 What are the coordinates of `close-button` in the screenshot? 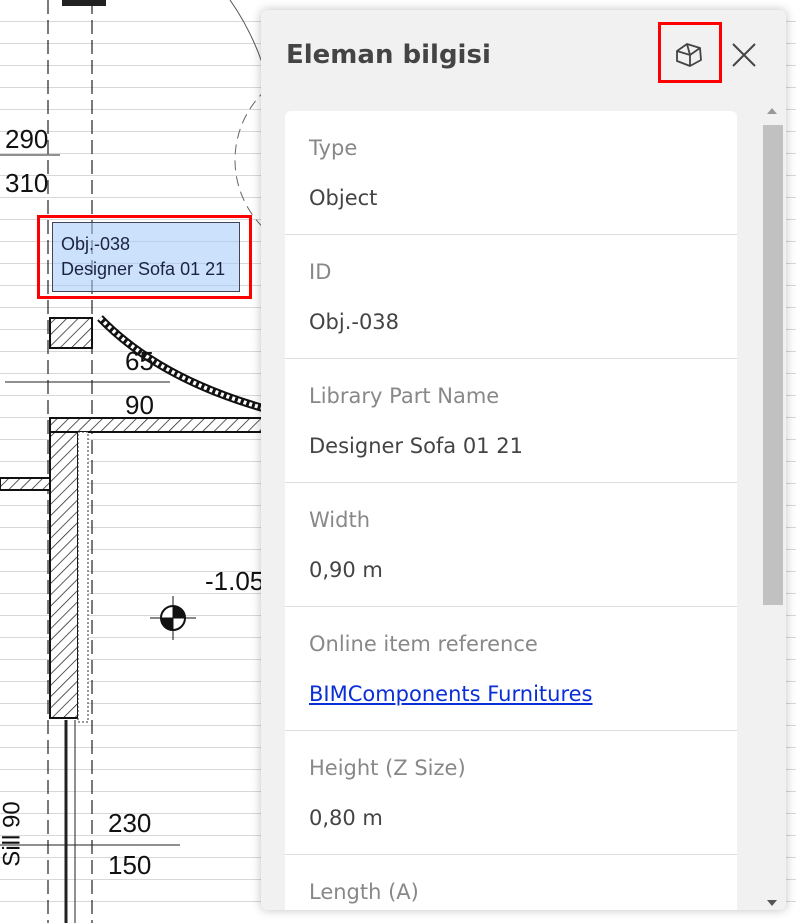 It's located at (744, 55).